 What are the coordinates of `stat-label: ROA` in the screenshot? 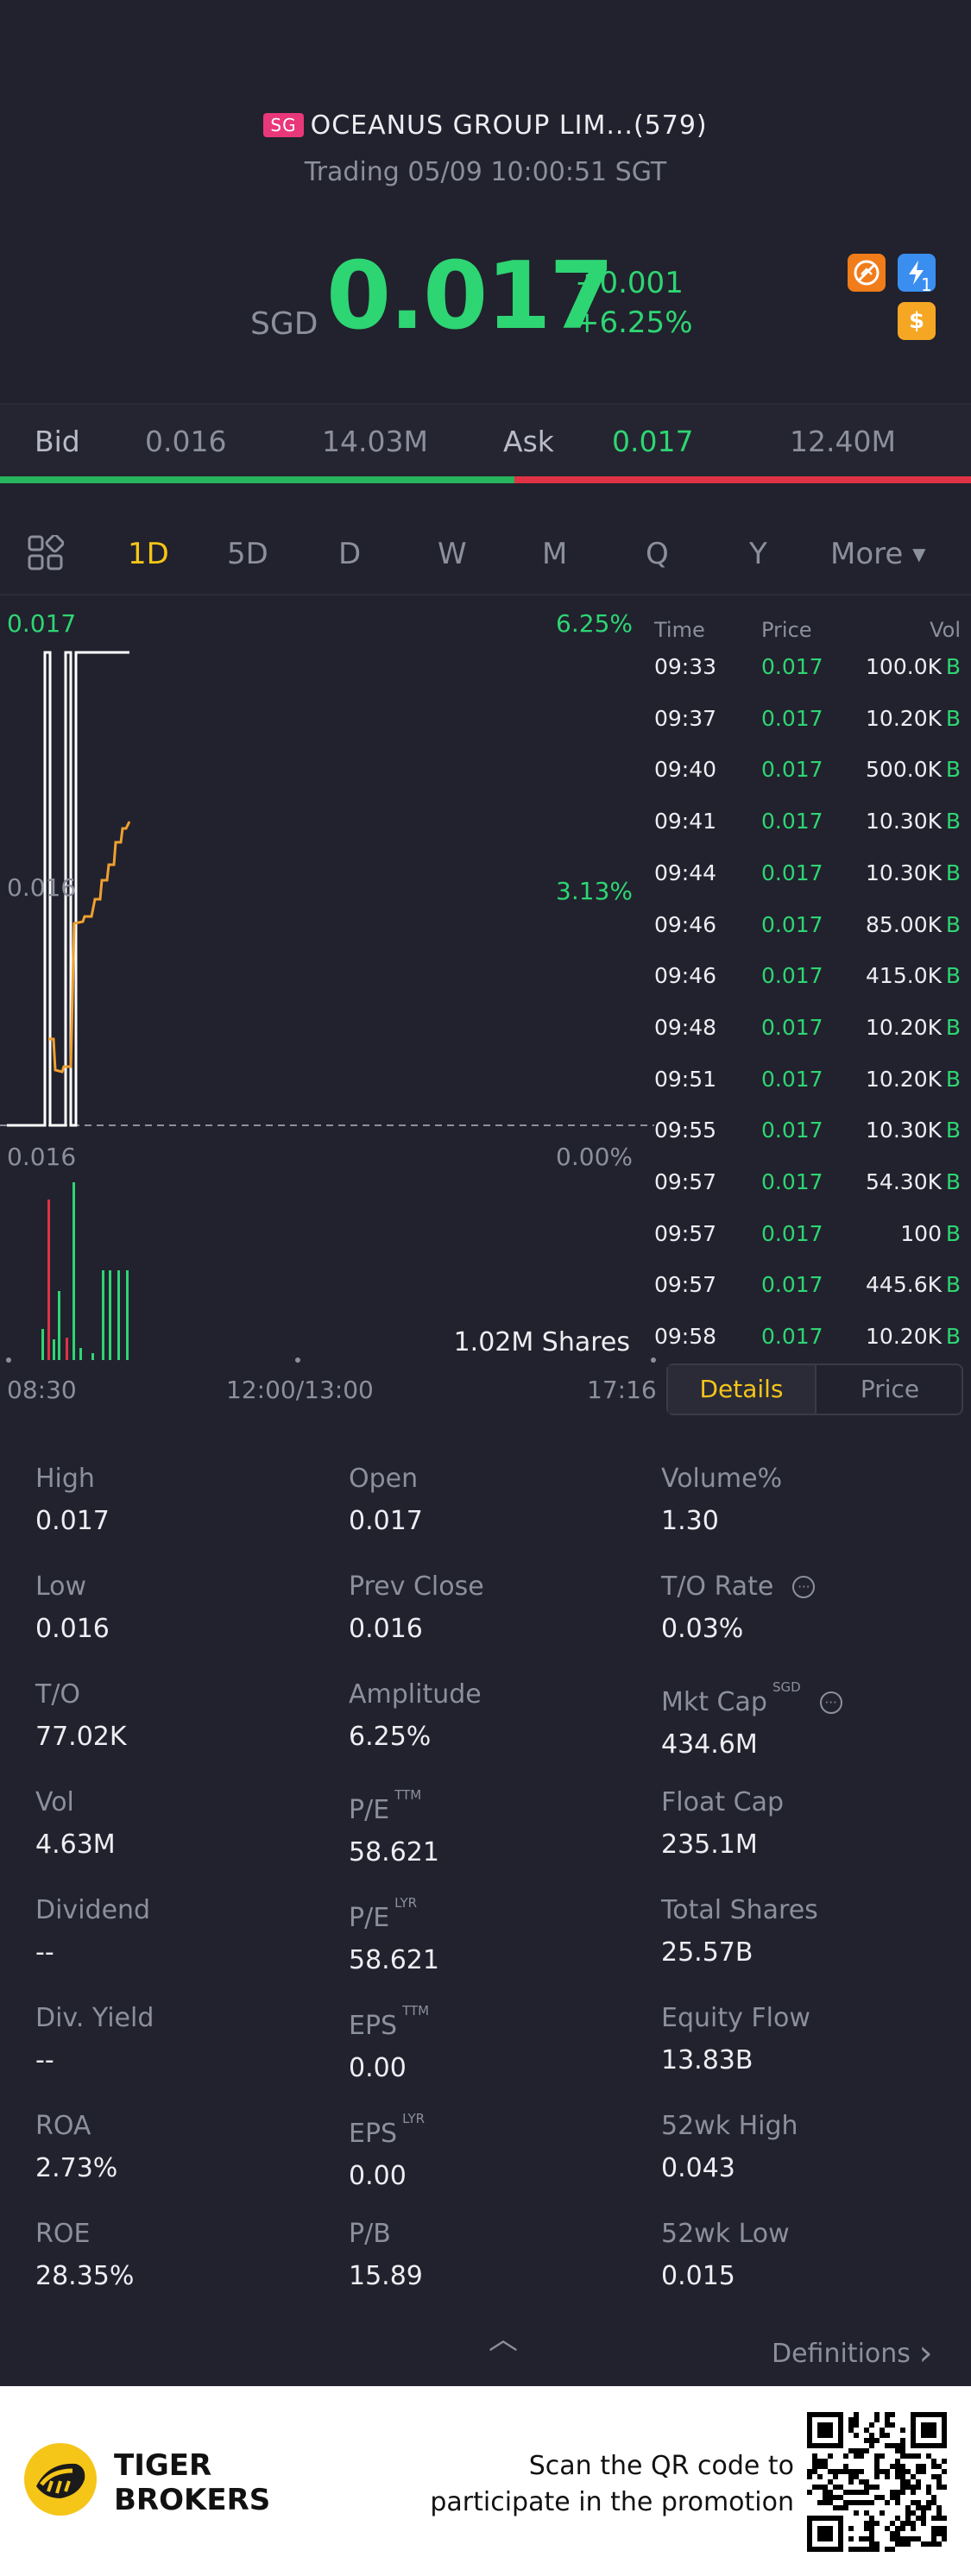 It's located at (76, 2126).